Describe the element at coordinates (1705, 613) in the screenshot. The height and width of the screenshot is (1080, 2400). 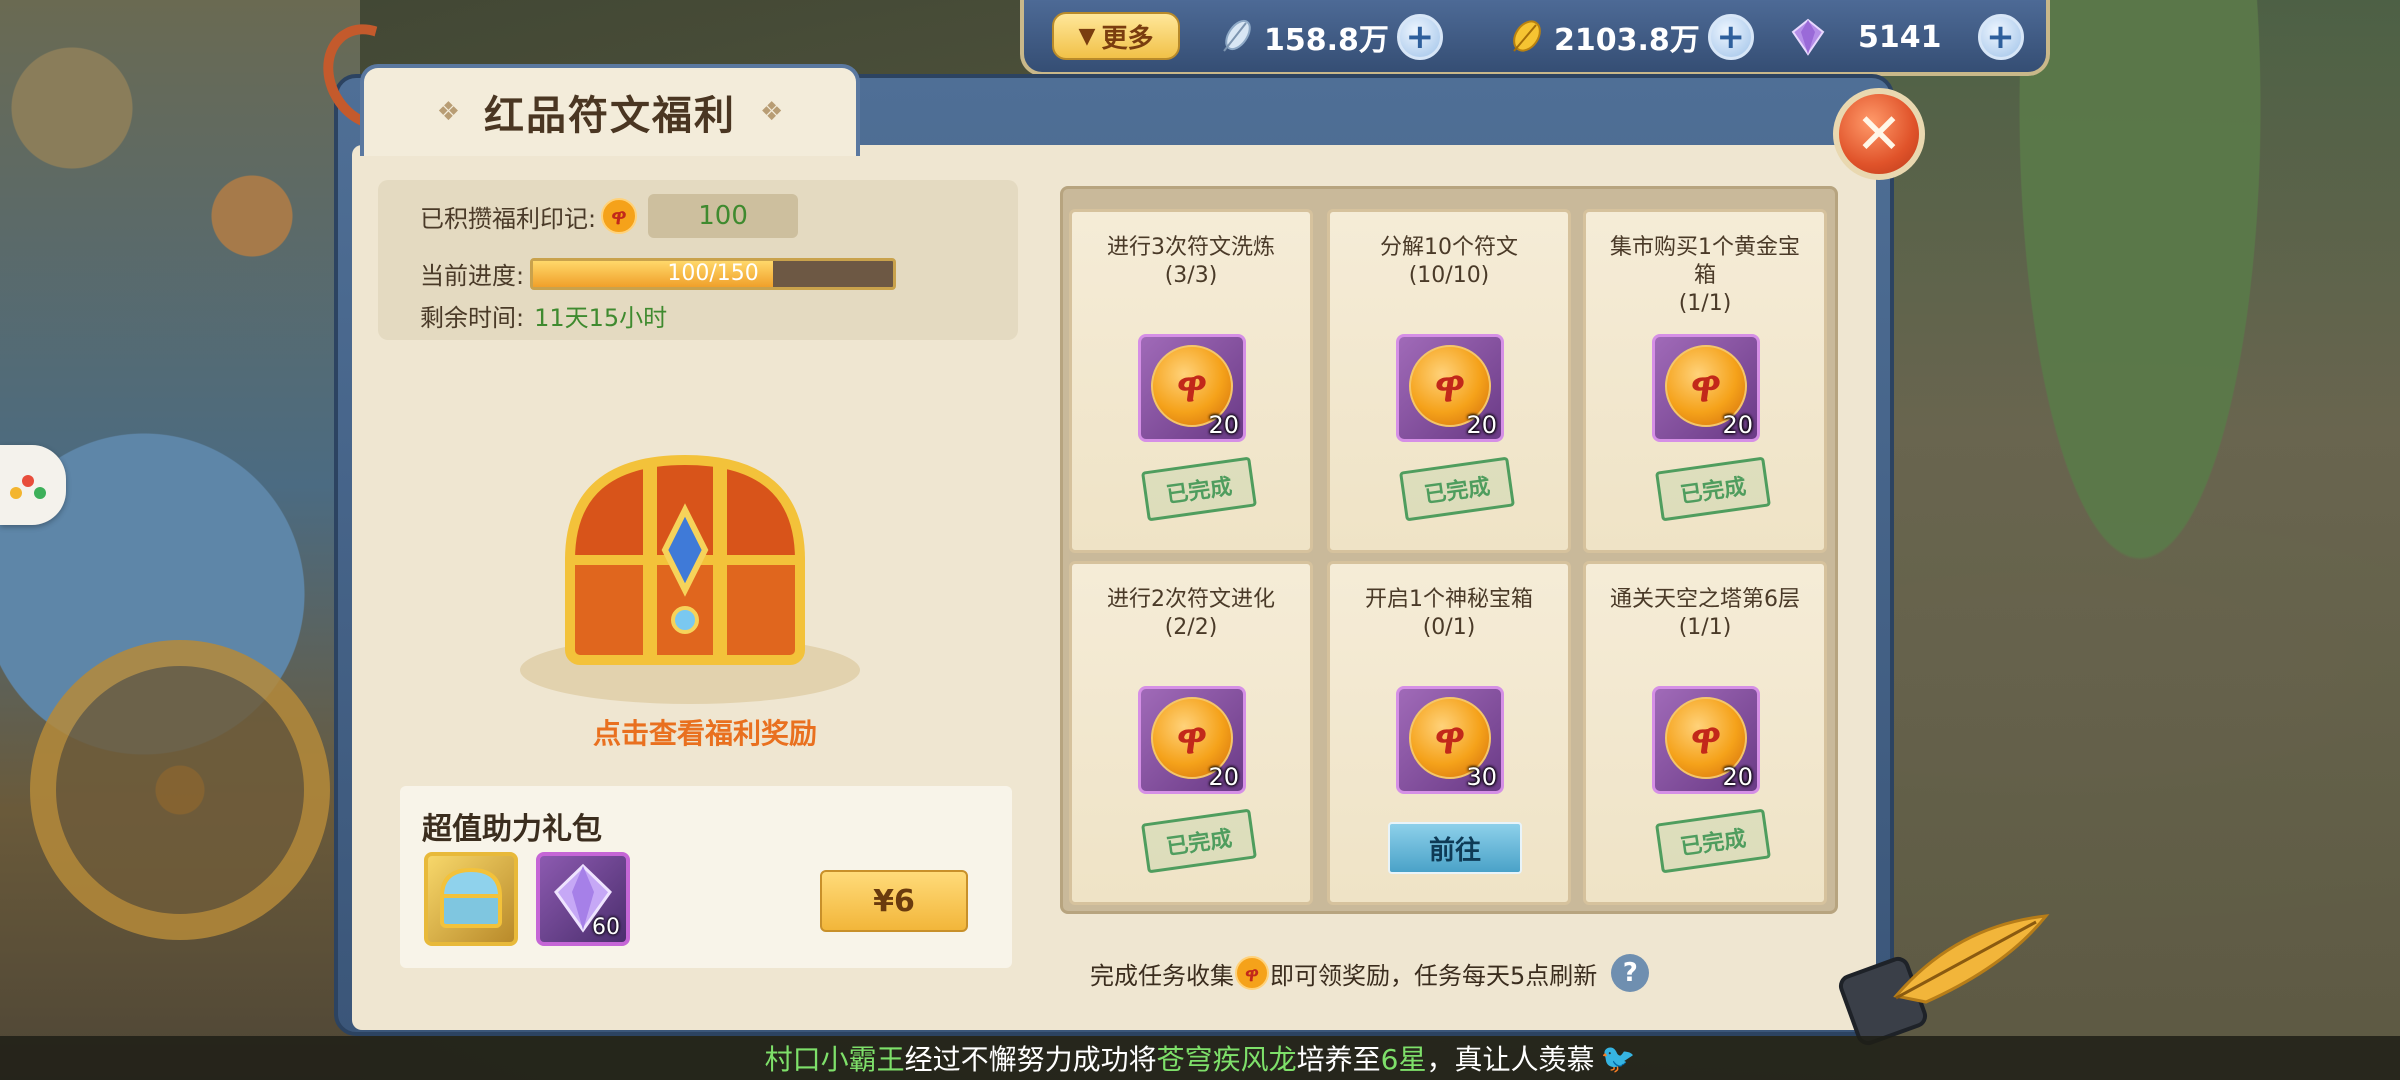
I see `task-title: 通关天空之塔第6层 (1/1)` at that location.